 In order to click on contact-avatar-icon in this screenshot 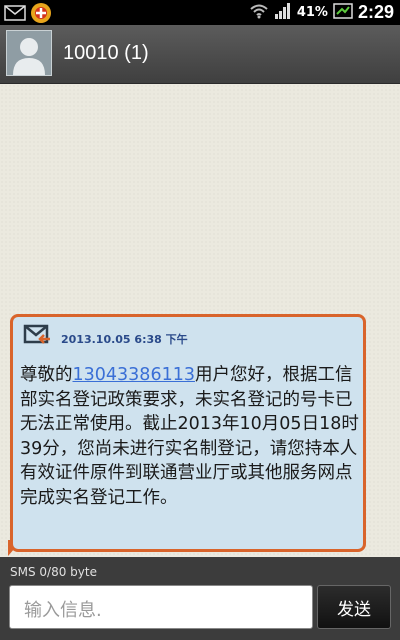, I will do `click(29, 53)`.